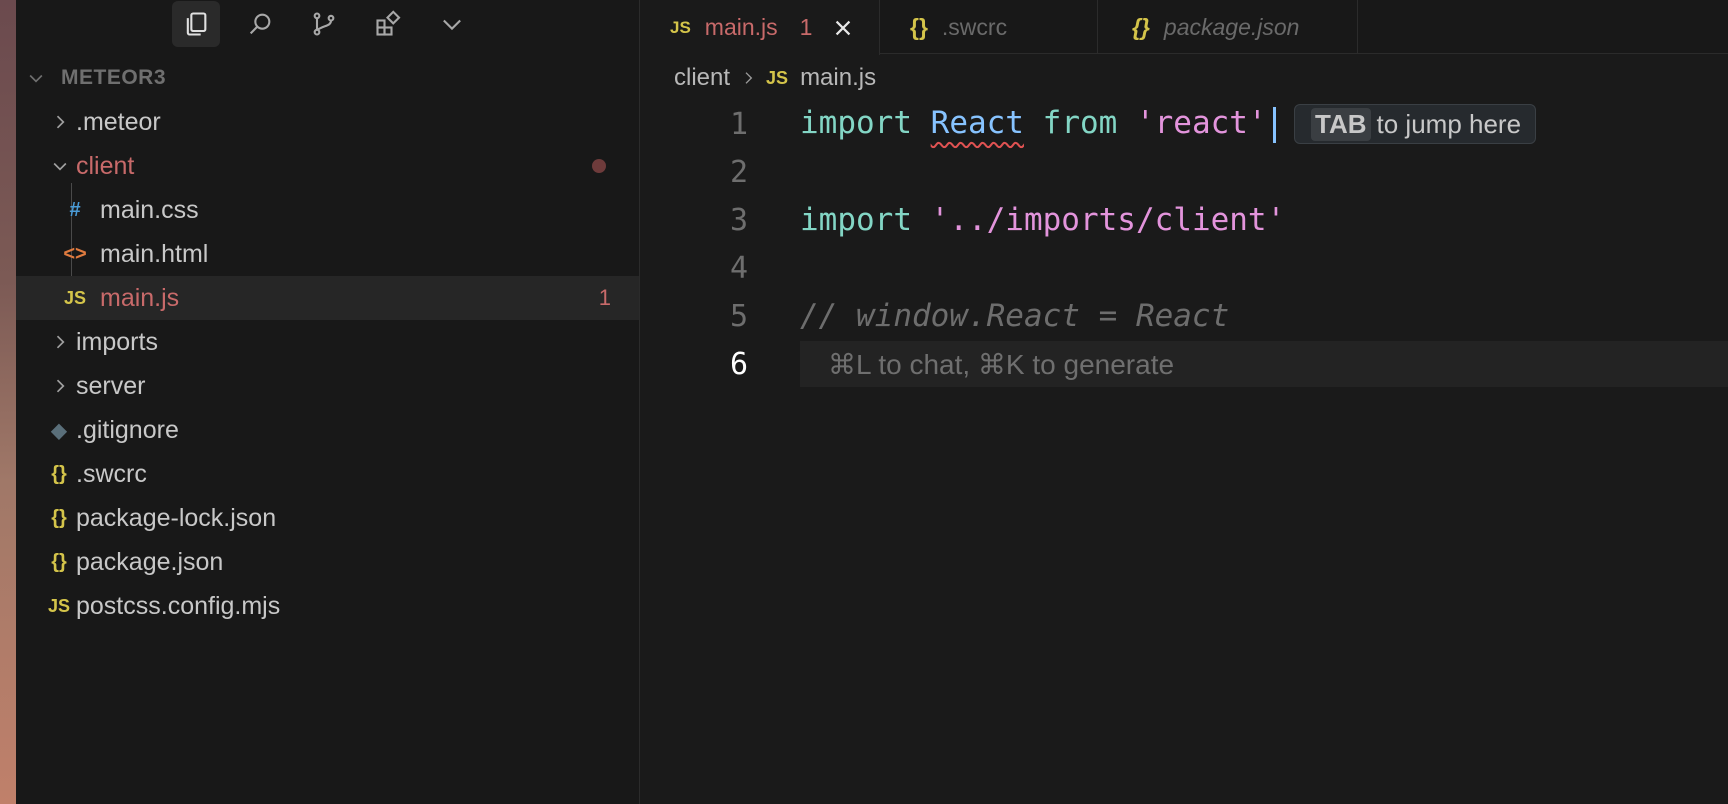 The image size is (1728, 804). What do you see at coordinates (154, 253) in the screenshot?
I see `tree-item-label: main.html` at bounding box center [154, 253].